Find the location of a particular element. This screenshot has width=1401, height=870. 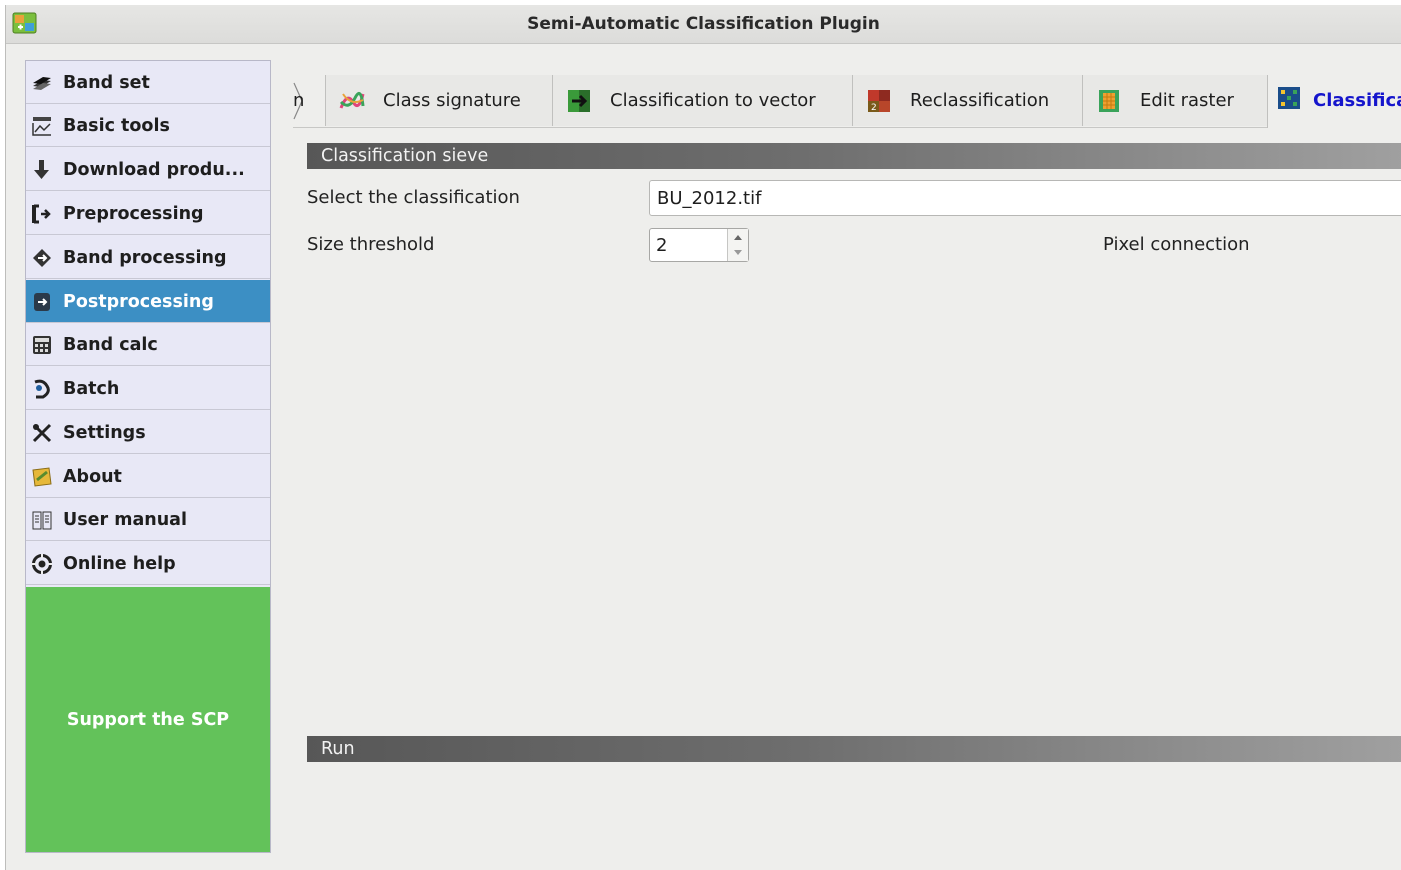

sidebar-item-label: Postprocessing is located at coordinates (138, 302).